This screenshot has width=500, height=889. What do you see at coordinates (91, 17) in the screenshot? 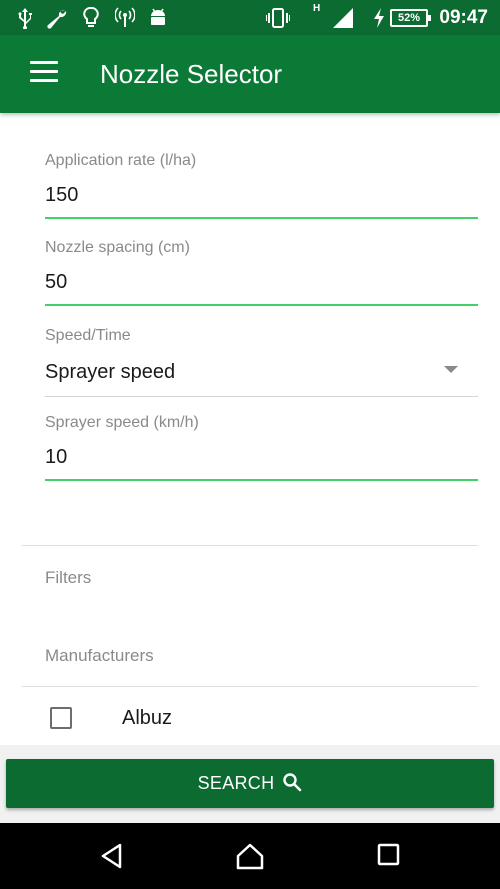
I see `bulb-icon` at bounding box center [91, 17].